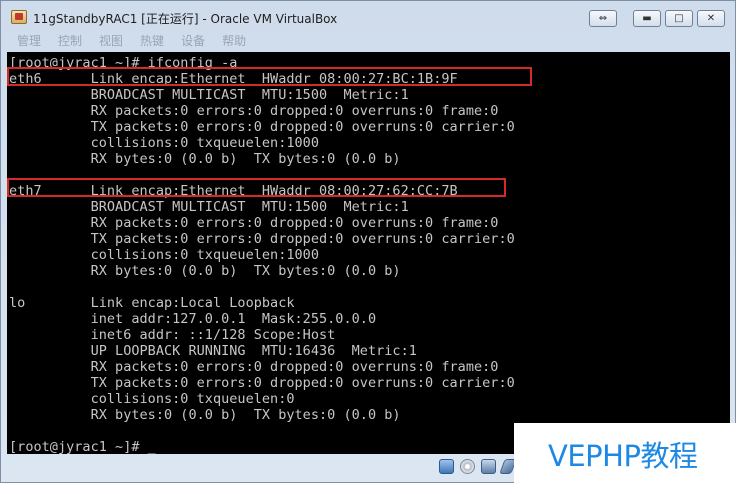  Describe the element at coordinates (488, 466) in the screenshot. I see `network-icon` at that location.